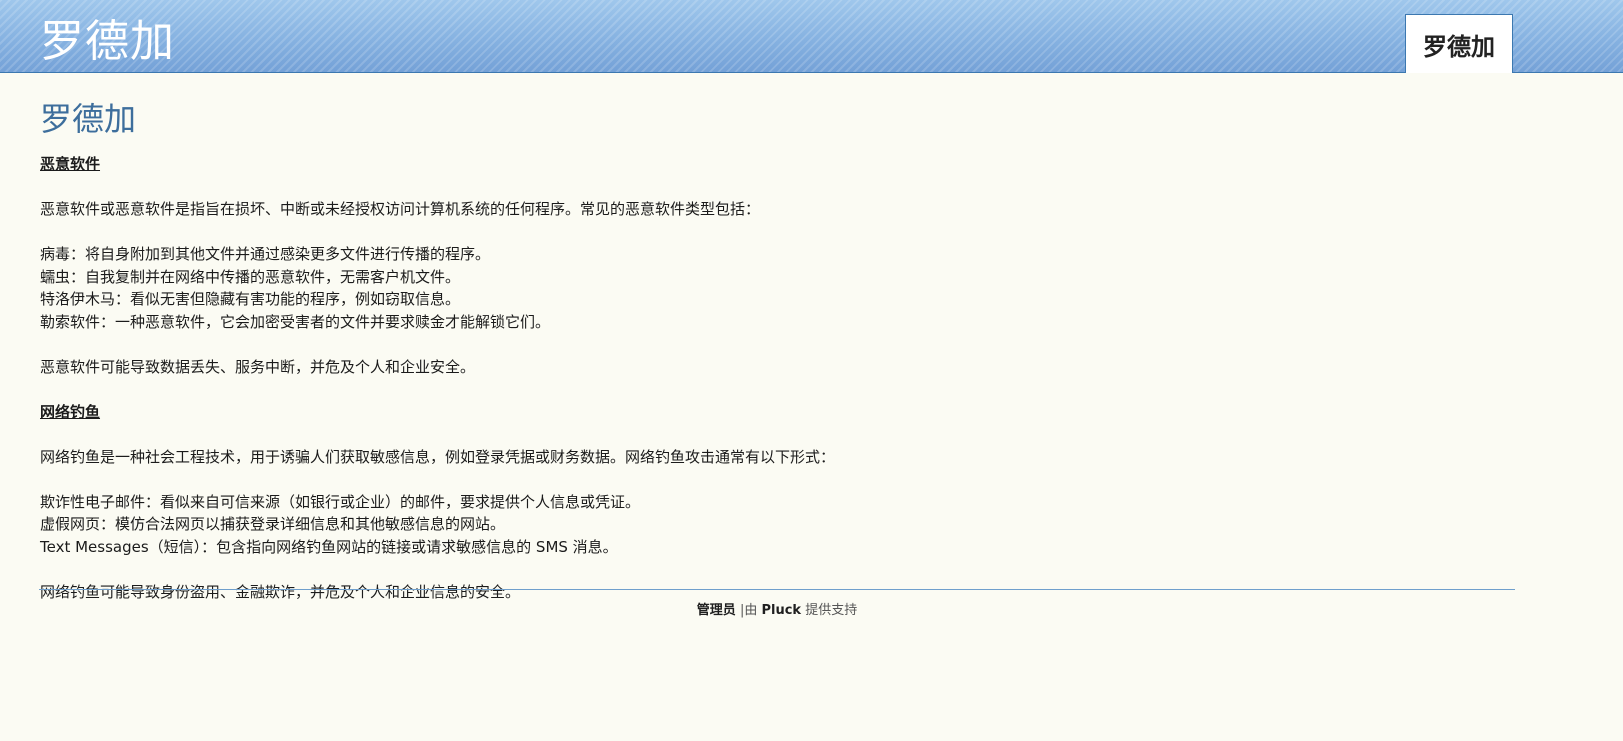  I want to click on page-title: 罗德加, so click(88, 119).